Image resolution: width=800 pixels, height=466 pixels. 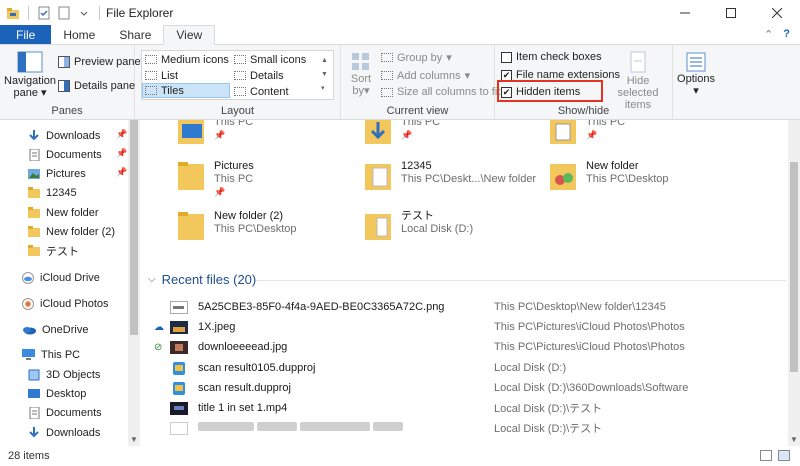 I want to click on recent-files-header: ⌵ Recent files (20), so click(x=467, y=279).